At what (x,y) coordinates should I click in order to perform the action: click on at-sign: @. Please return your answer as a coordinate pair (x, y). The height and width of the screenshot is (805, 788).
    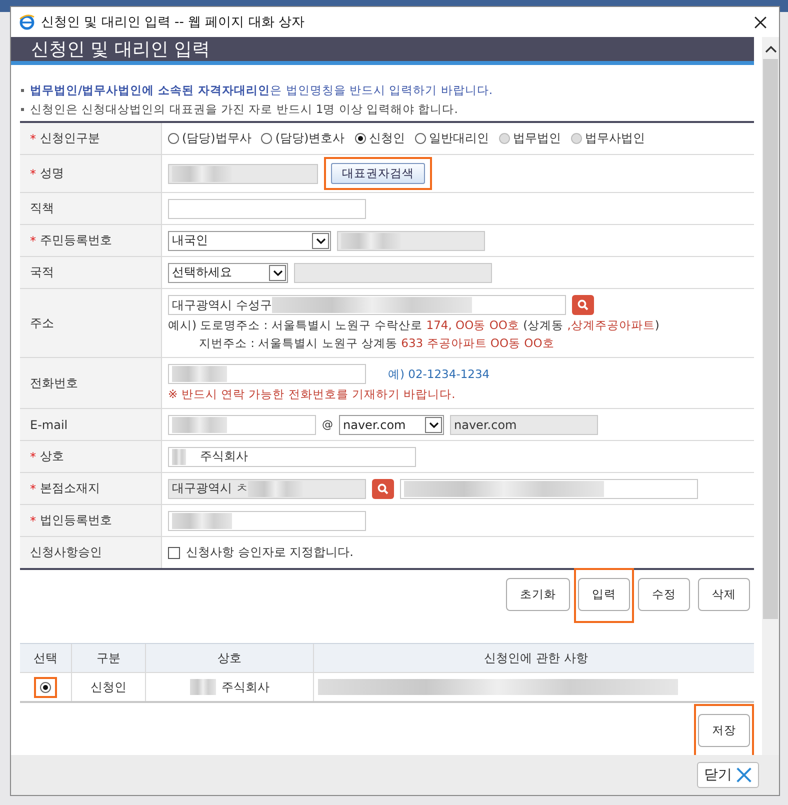
    Looking at the image, I should click on (327, 424).